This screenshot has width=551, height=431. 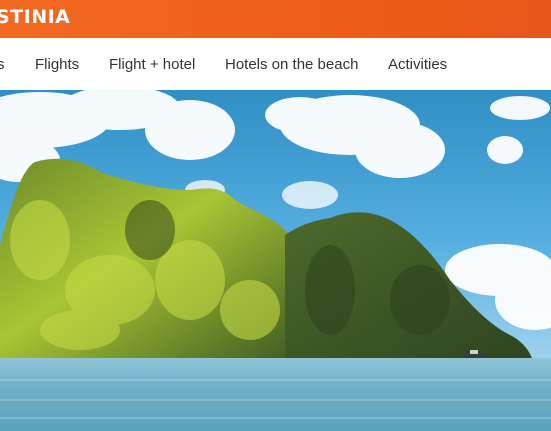 I want to click on top-header-bar: STINIA, so click(x=275, y=19).